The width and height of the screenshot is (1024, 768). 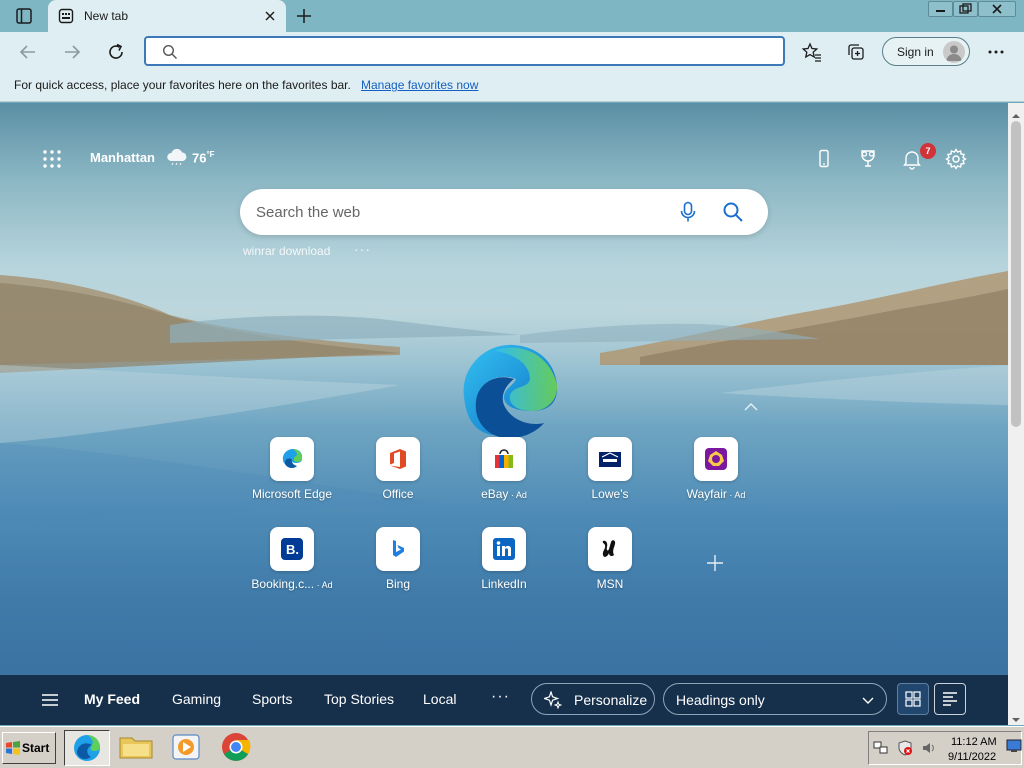 I want to click on microphone-icon, so click(x=688, y=212).